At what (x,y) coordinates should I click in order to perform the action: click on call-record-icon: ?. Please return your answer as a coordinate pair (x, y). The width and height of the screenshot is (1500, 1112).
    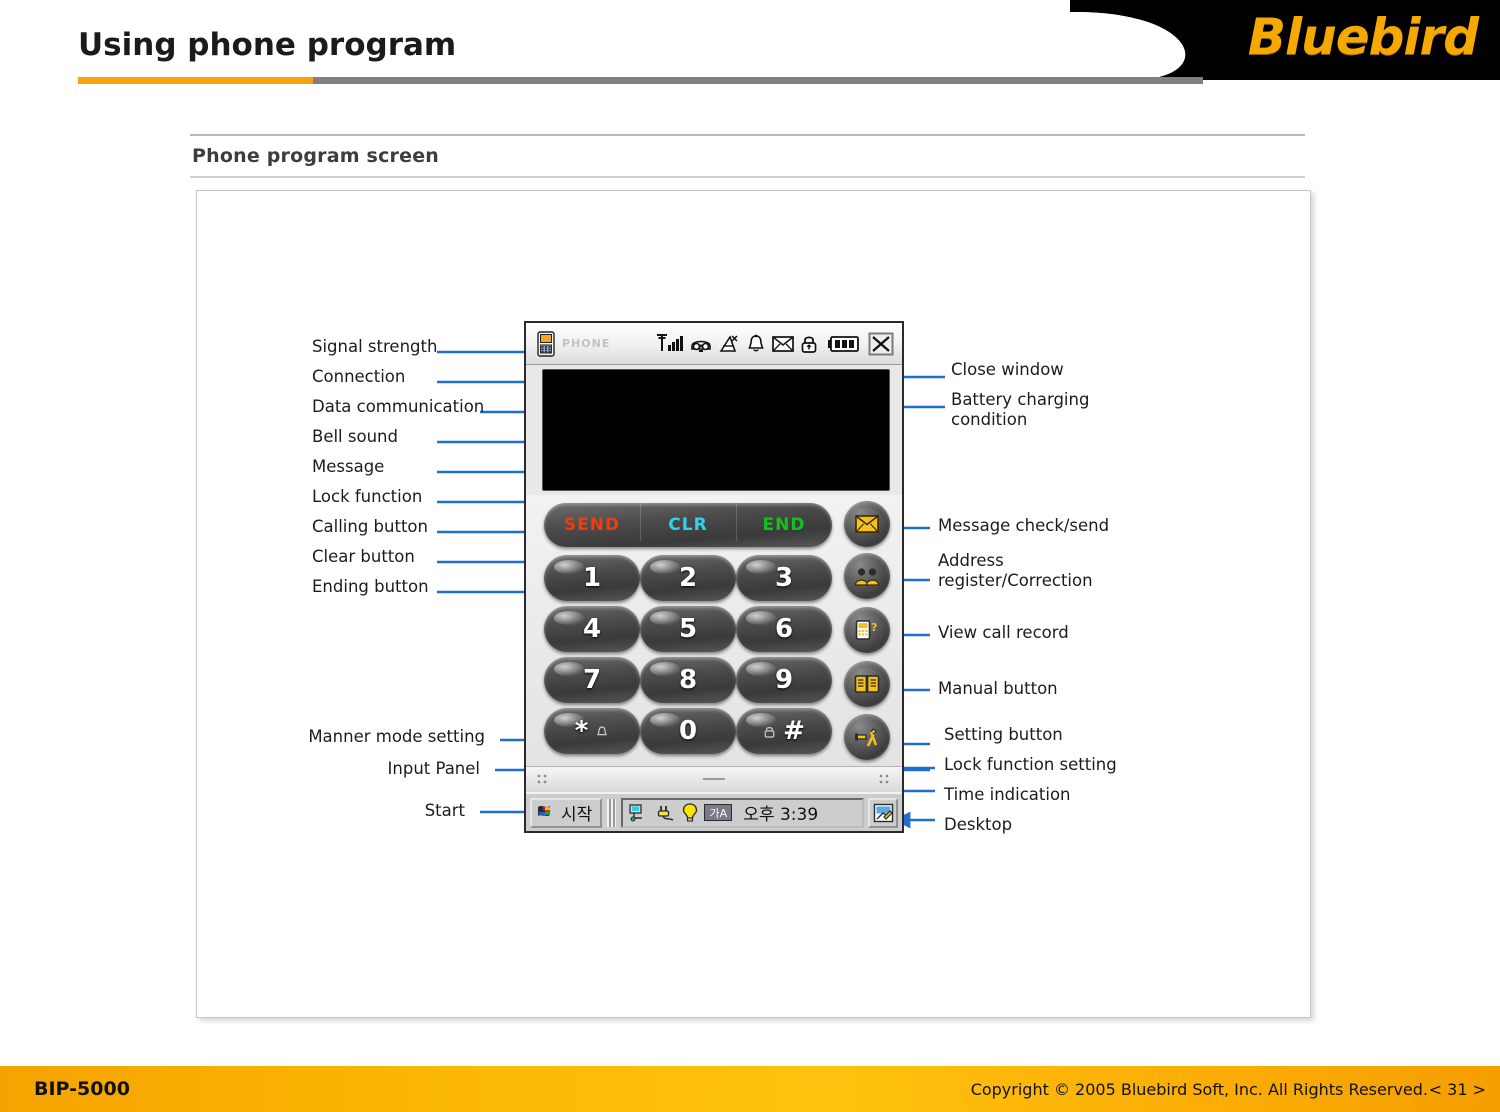
    Looking at the image, I should click on (866, 630).